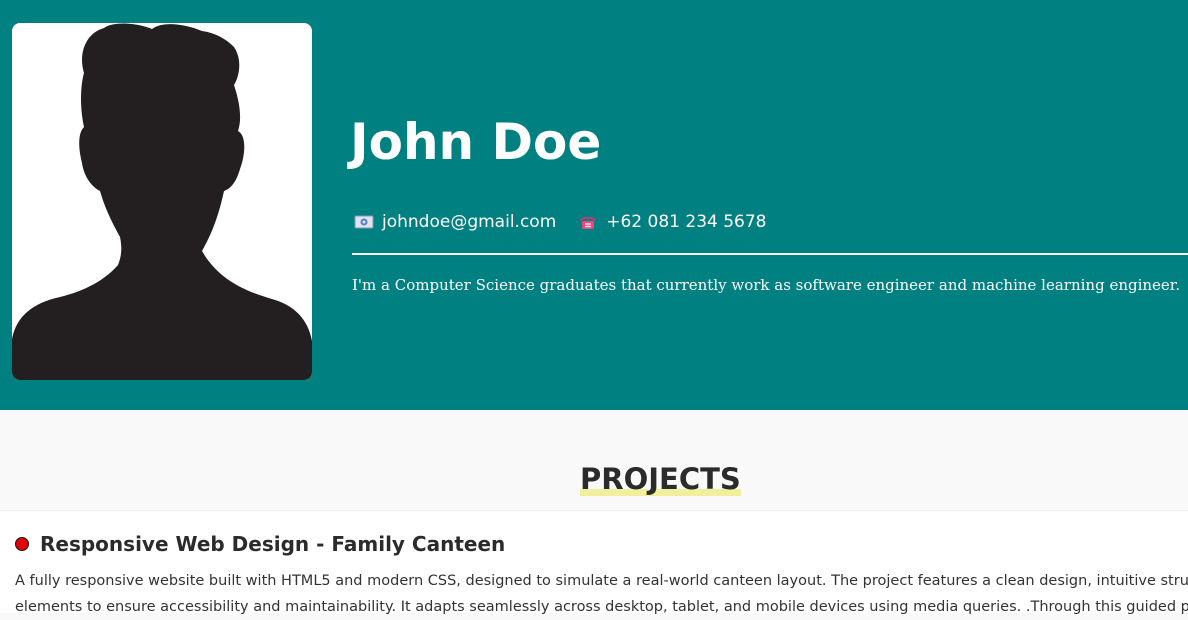 The height and width of the screenshot is (620, 1188). Describe the element at coordinates (364, 222) in the screenshot. I see `email-icon` at that location.